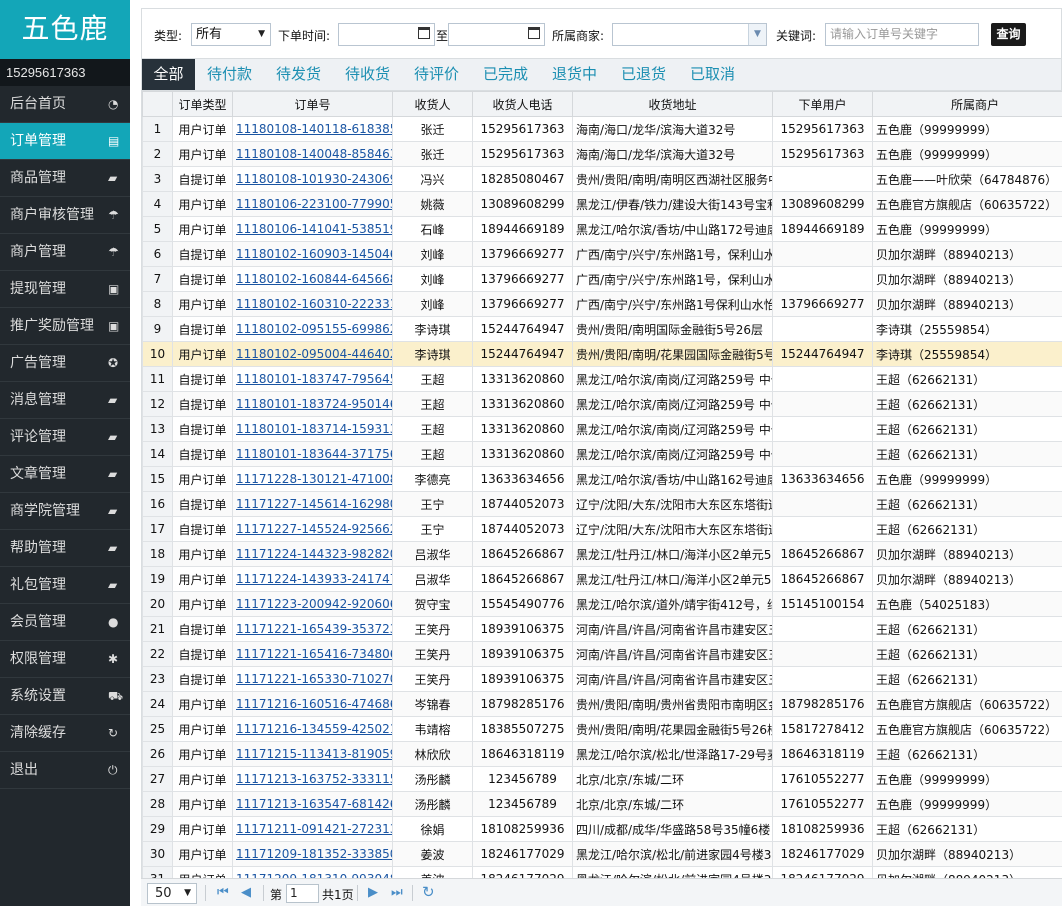  Describe the element at coordinates (65, 696) in the screenshot. I see `sidebar-item: 系统设置 ⛟` at that location.